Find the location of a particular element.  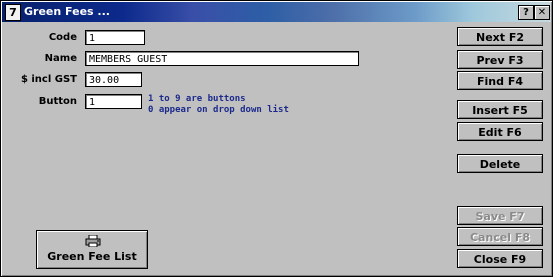

prev-button: Prev F3 is located at coordinates (500, 59).